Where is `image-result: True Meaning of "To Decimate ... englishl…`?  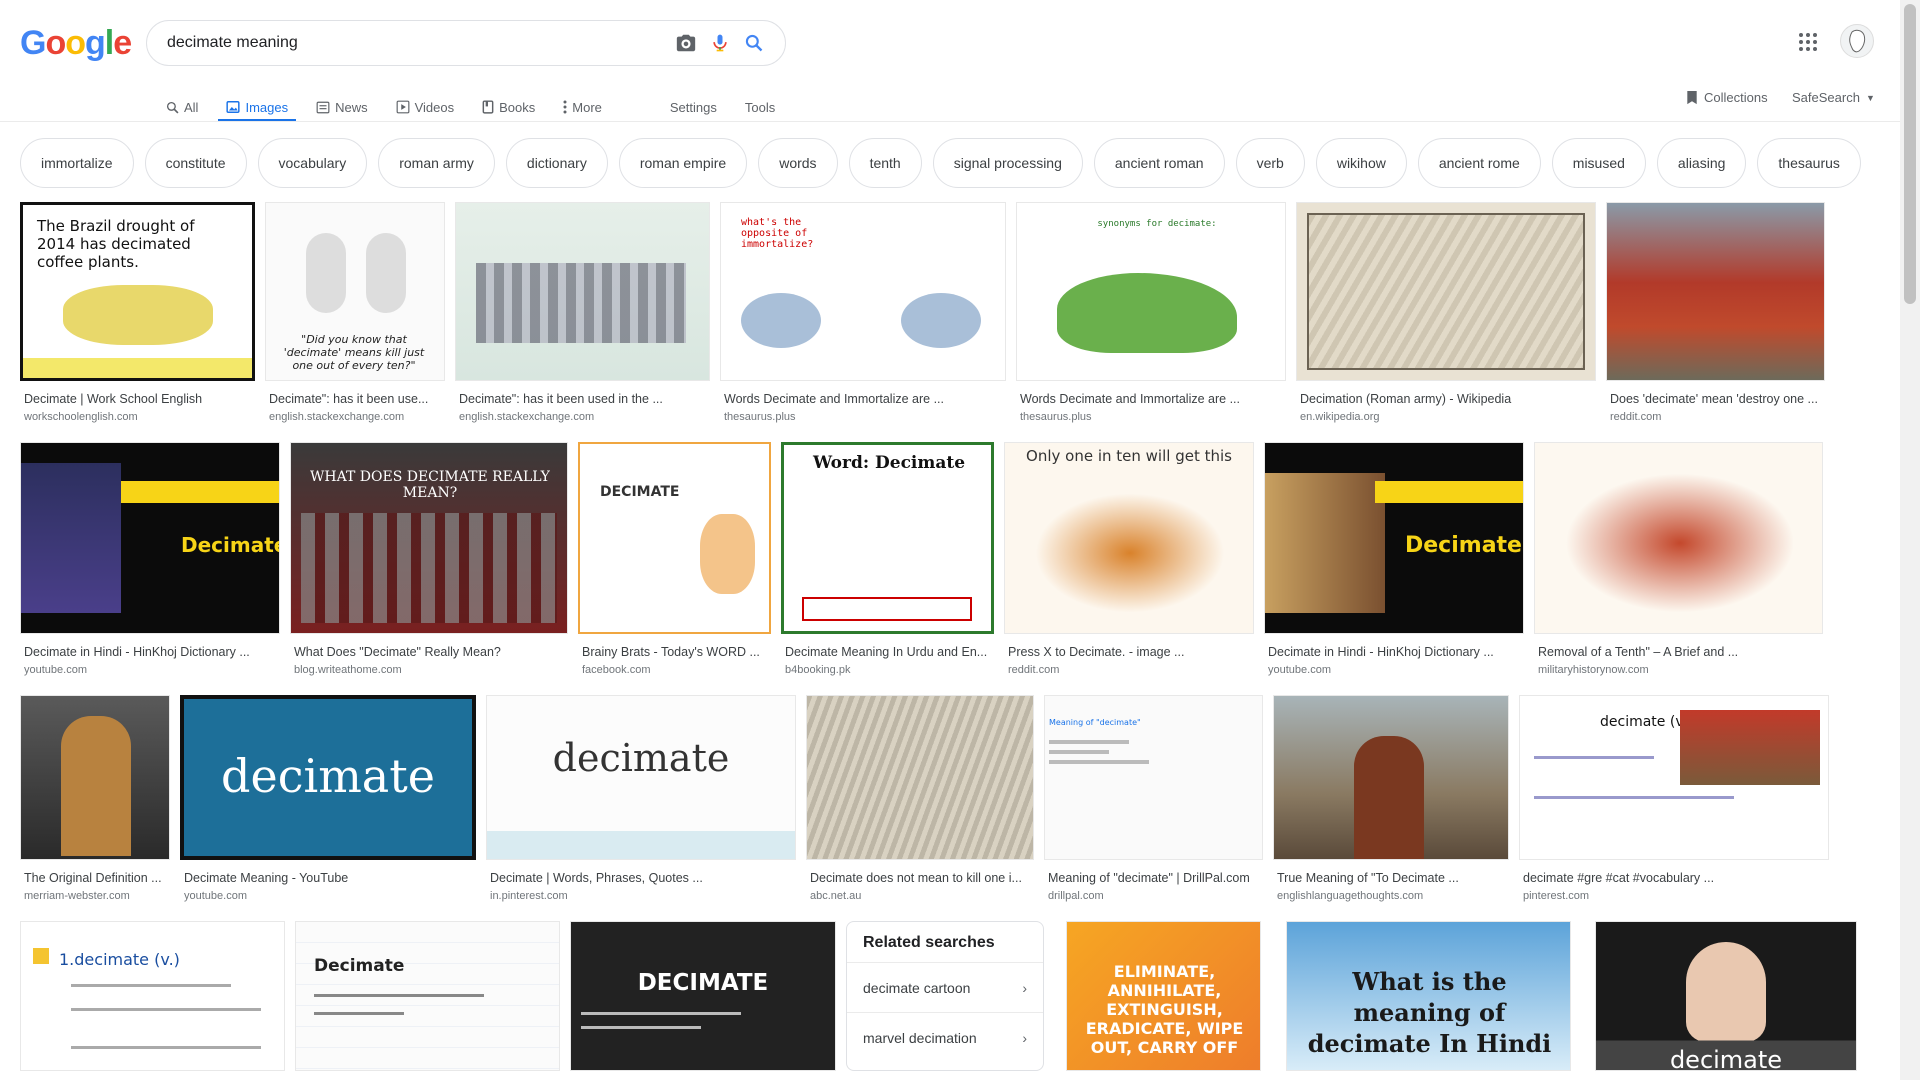
image-result: True Meaning of "To Decimate ... englishl… is located at coordinates (1391, 799).